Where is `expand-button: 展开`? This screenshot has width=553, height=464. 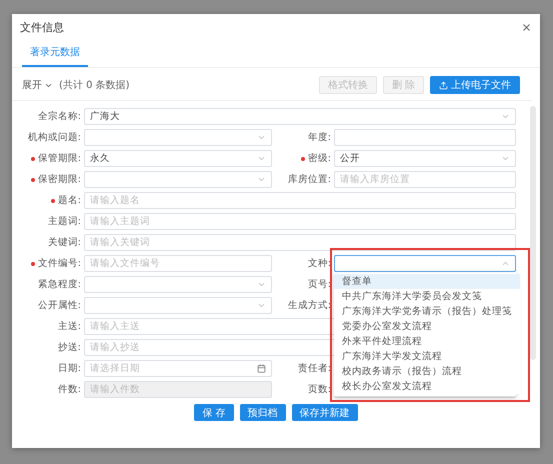 expand-button: 展开 is located at coordinates (37, 85).